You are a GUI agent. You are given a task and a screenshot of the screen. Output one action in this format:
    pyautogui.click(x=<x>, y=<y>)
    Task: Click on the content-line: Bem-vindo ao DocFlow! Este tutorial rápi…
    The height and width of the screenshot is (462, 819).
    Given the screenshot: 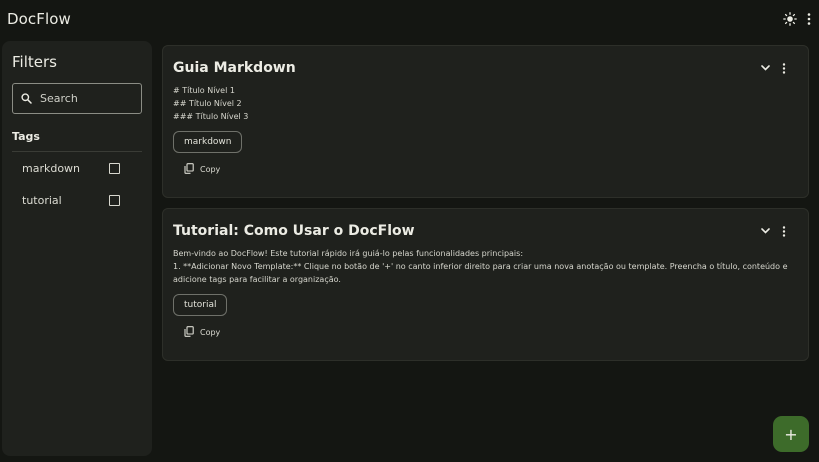 What is the action you would take?
    pyautogui.click(x=348, y=253)
    